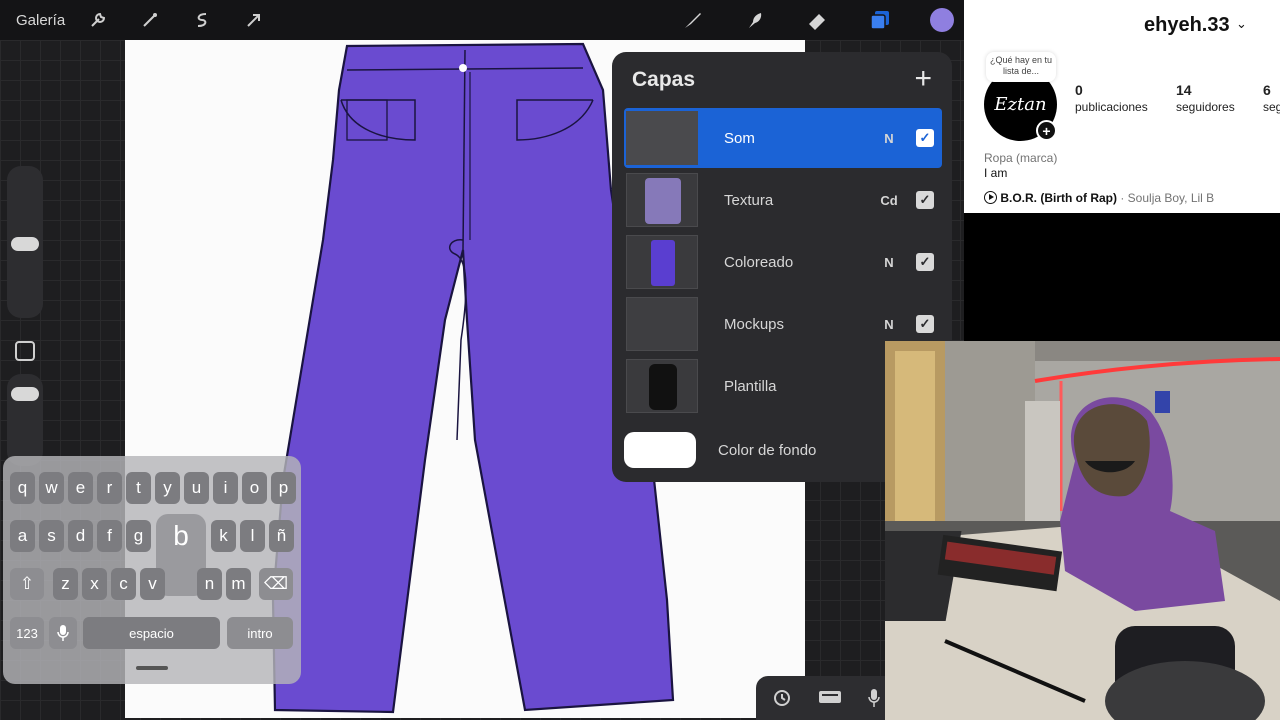  I want to click on microphone-icon, so click(63, 633).